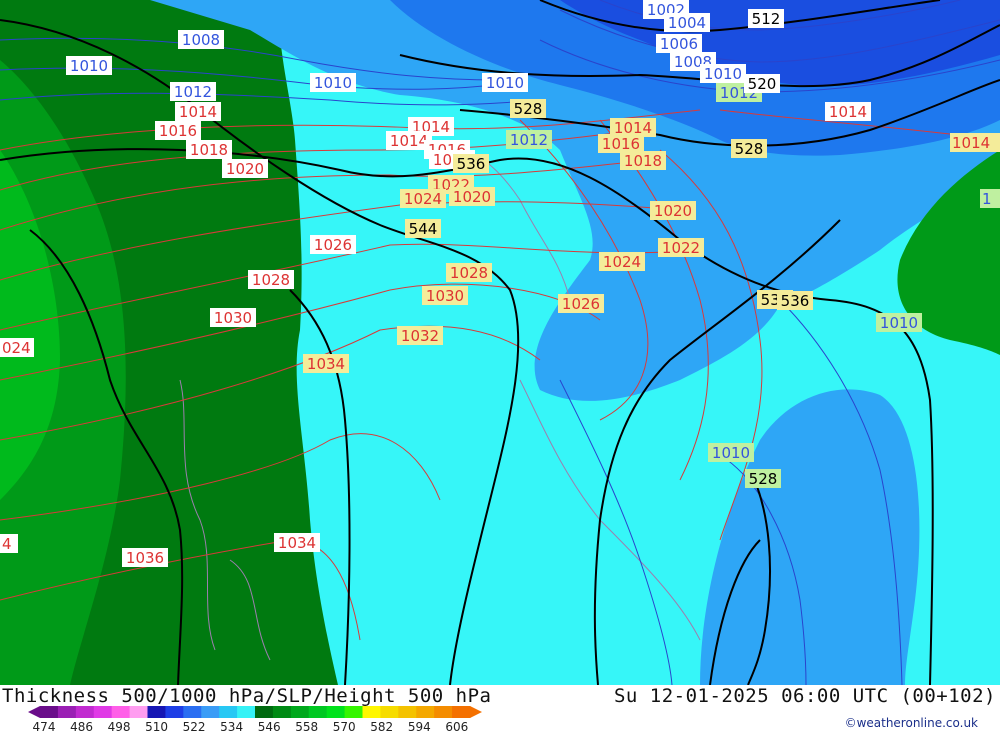 The image size is (1000, 733). What do you see at coordinates (201, 39) in the screenshot?
I see `isobar-label: 1008` at bounding box center [201, 39].